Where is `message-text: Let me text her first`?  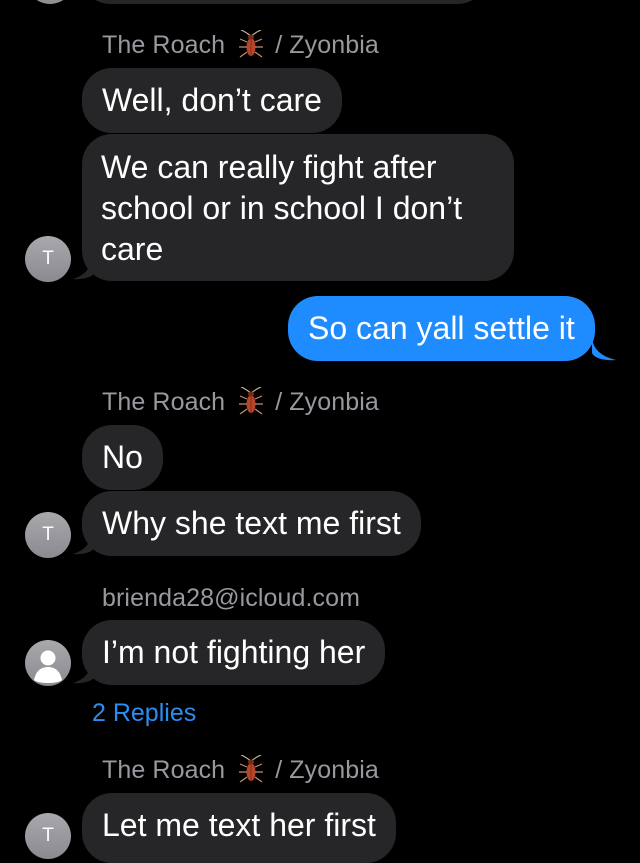 message-text: Let me text her first is located at coordinates (239, 825).